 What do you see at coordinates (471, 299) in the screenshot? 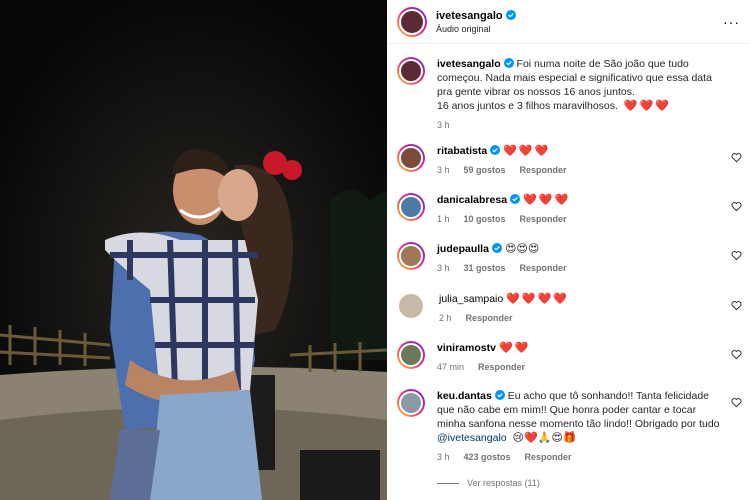
I see `commenter-username: julia_sampaio` at bounding box center [471, 299].